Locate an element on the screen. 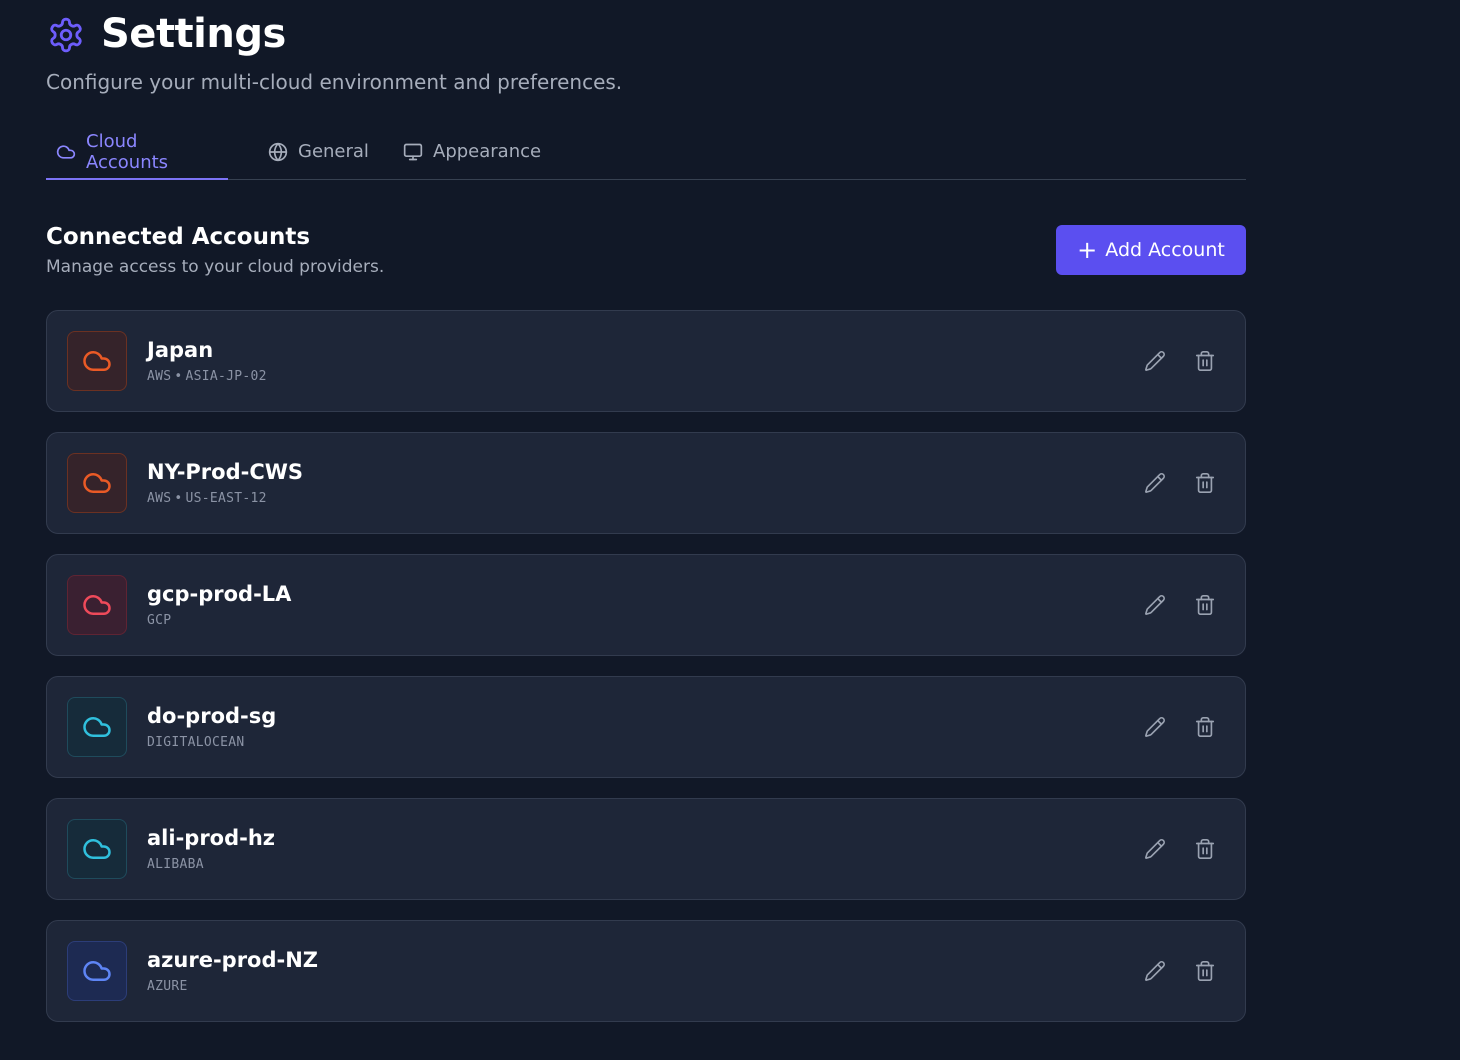  account-meta: AWS • US-EAST-12 is located at coordinates (207, 499).